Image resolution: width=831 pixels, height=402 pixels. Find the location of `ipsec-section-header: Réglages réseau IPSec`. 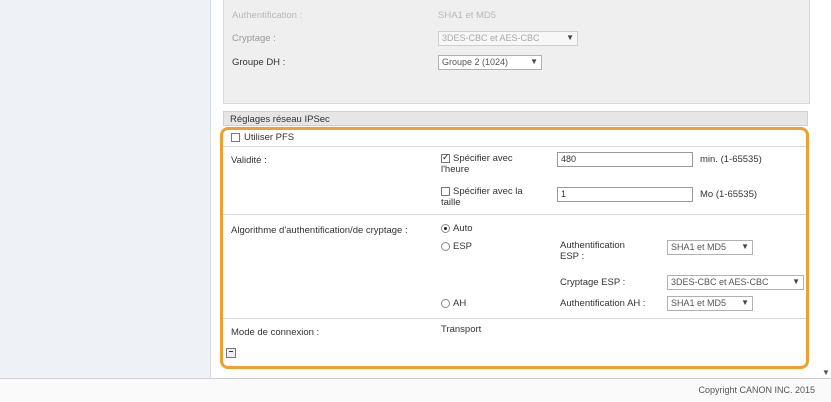

ipsec-section-header: Réglages réseau IPSec is located at coordinates (515, 118).